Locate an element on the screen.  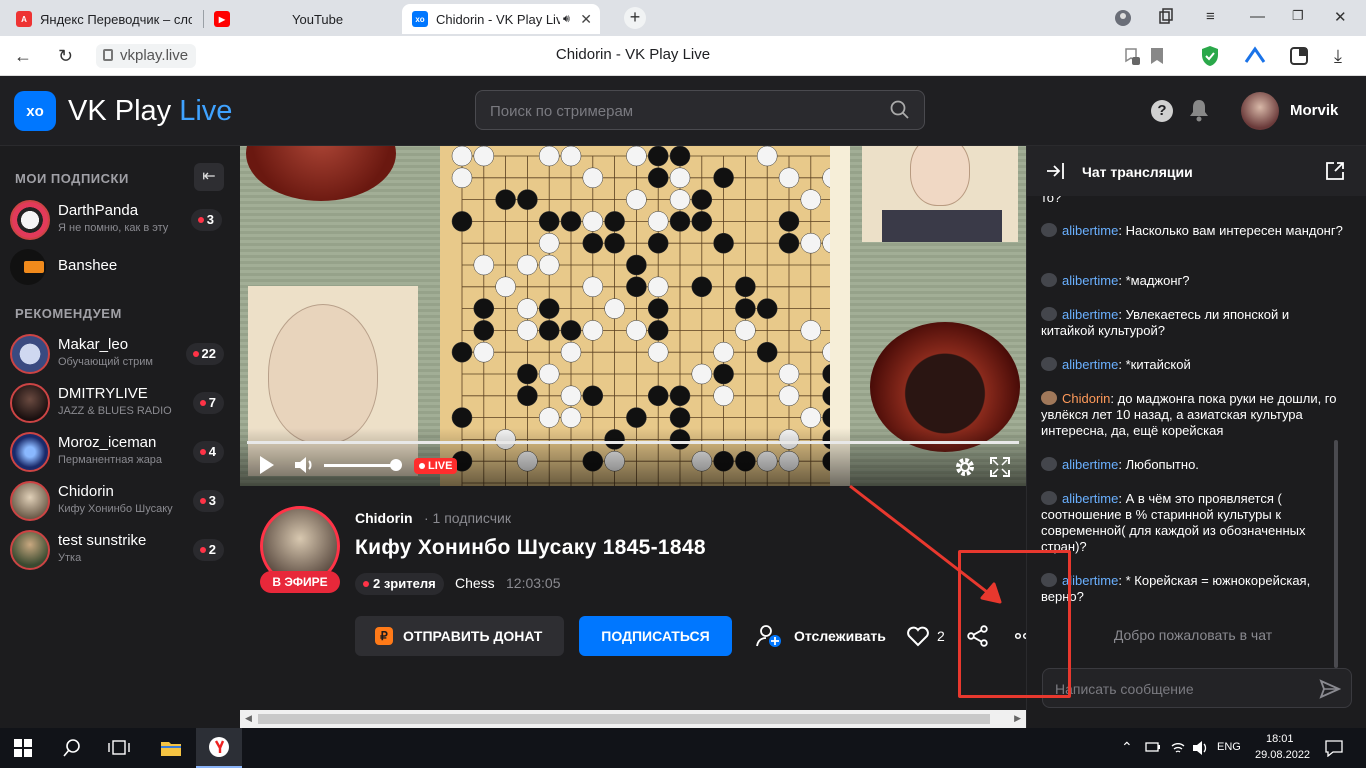
heart-icon is located at coordinates (918, 636).